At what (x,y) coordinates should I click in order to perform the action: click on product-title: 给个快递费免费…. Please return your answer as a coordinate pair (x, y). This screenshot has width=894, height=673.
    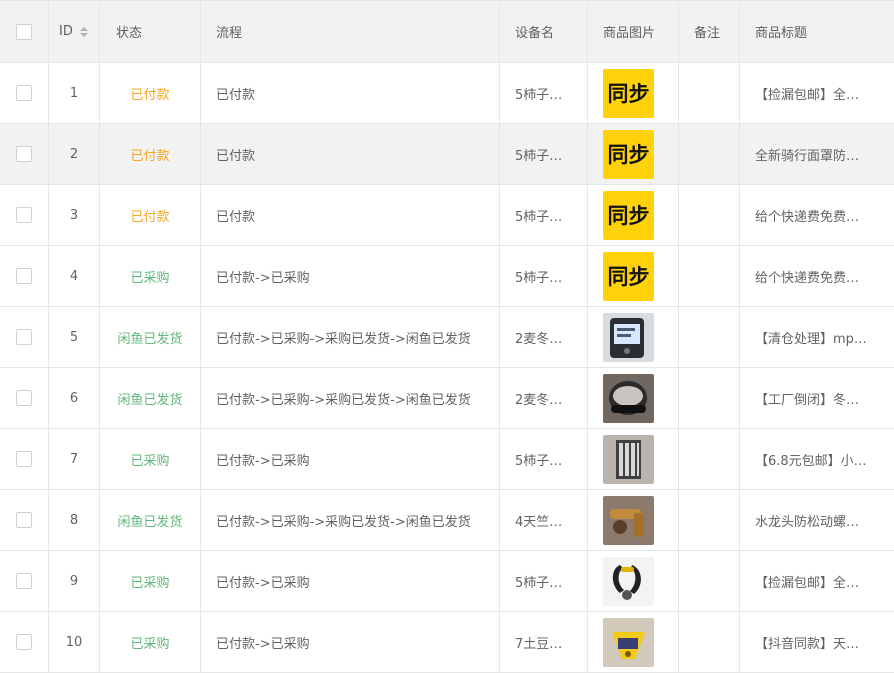
    Looking at the image, I should click on (807, 217).